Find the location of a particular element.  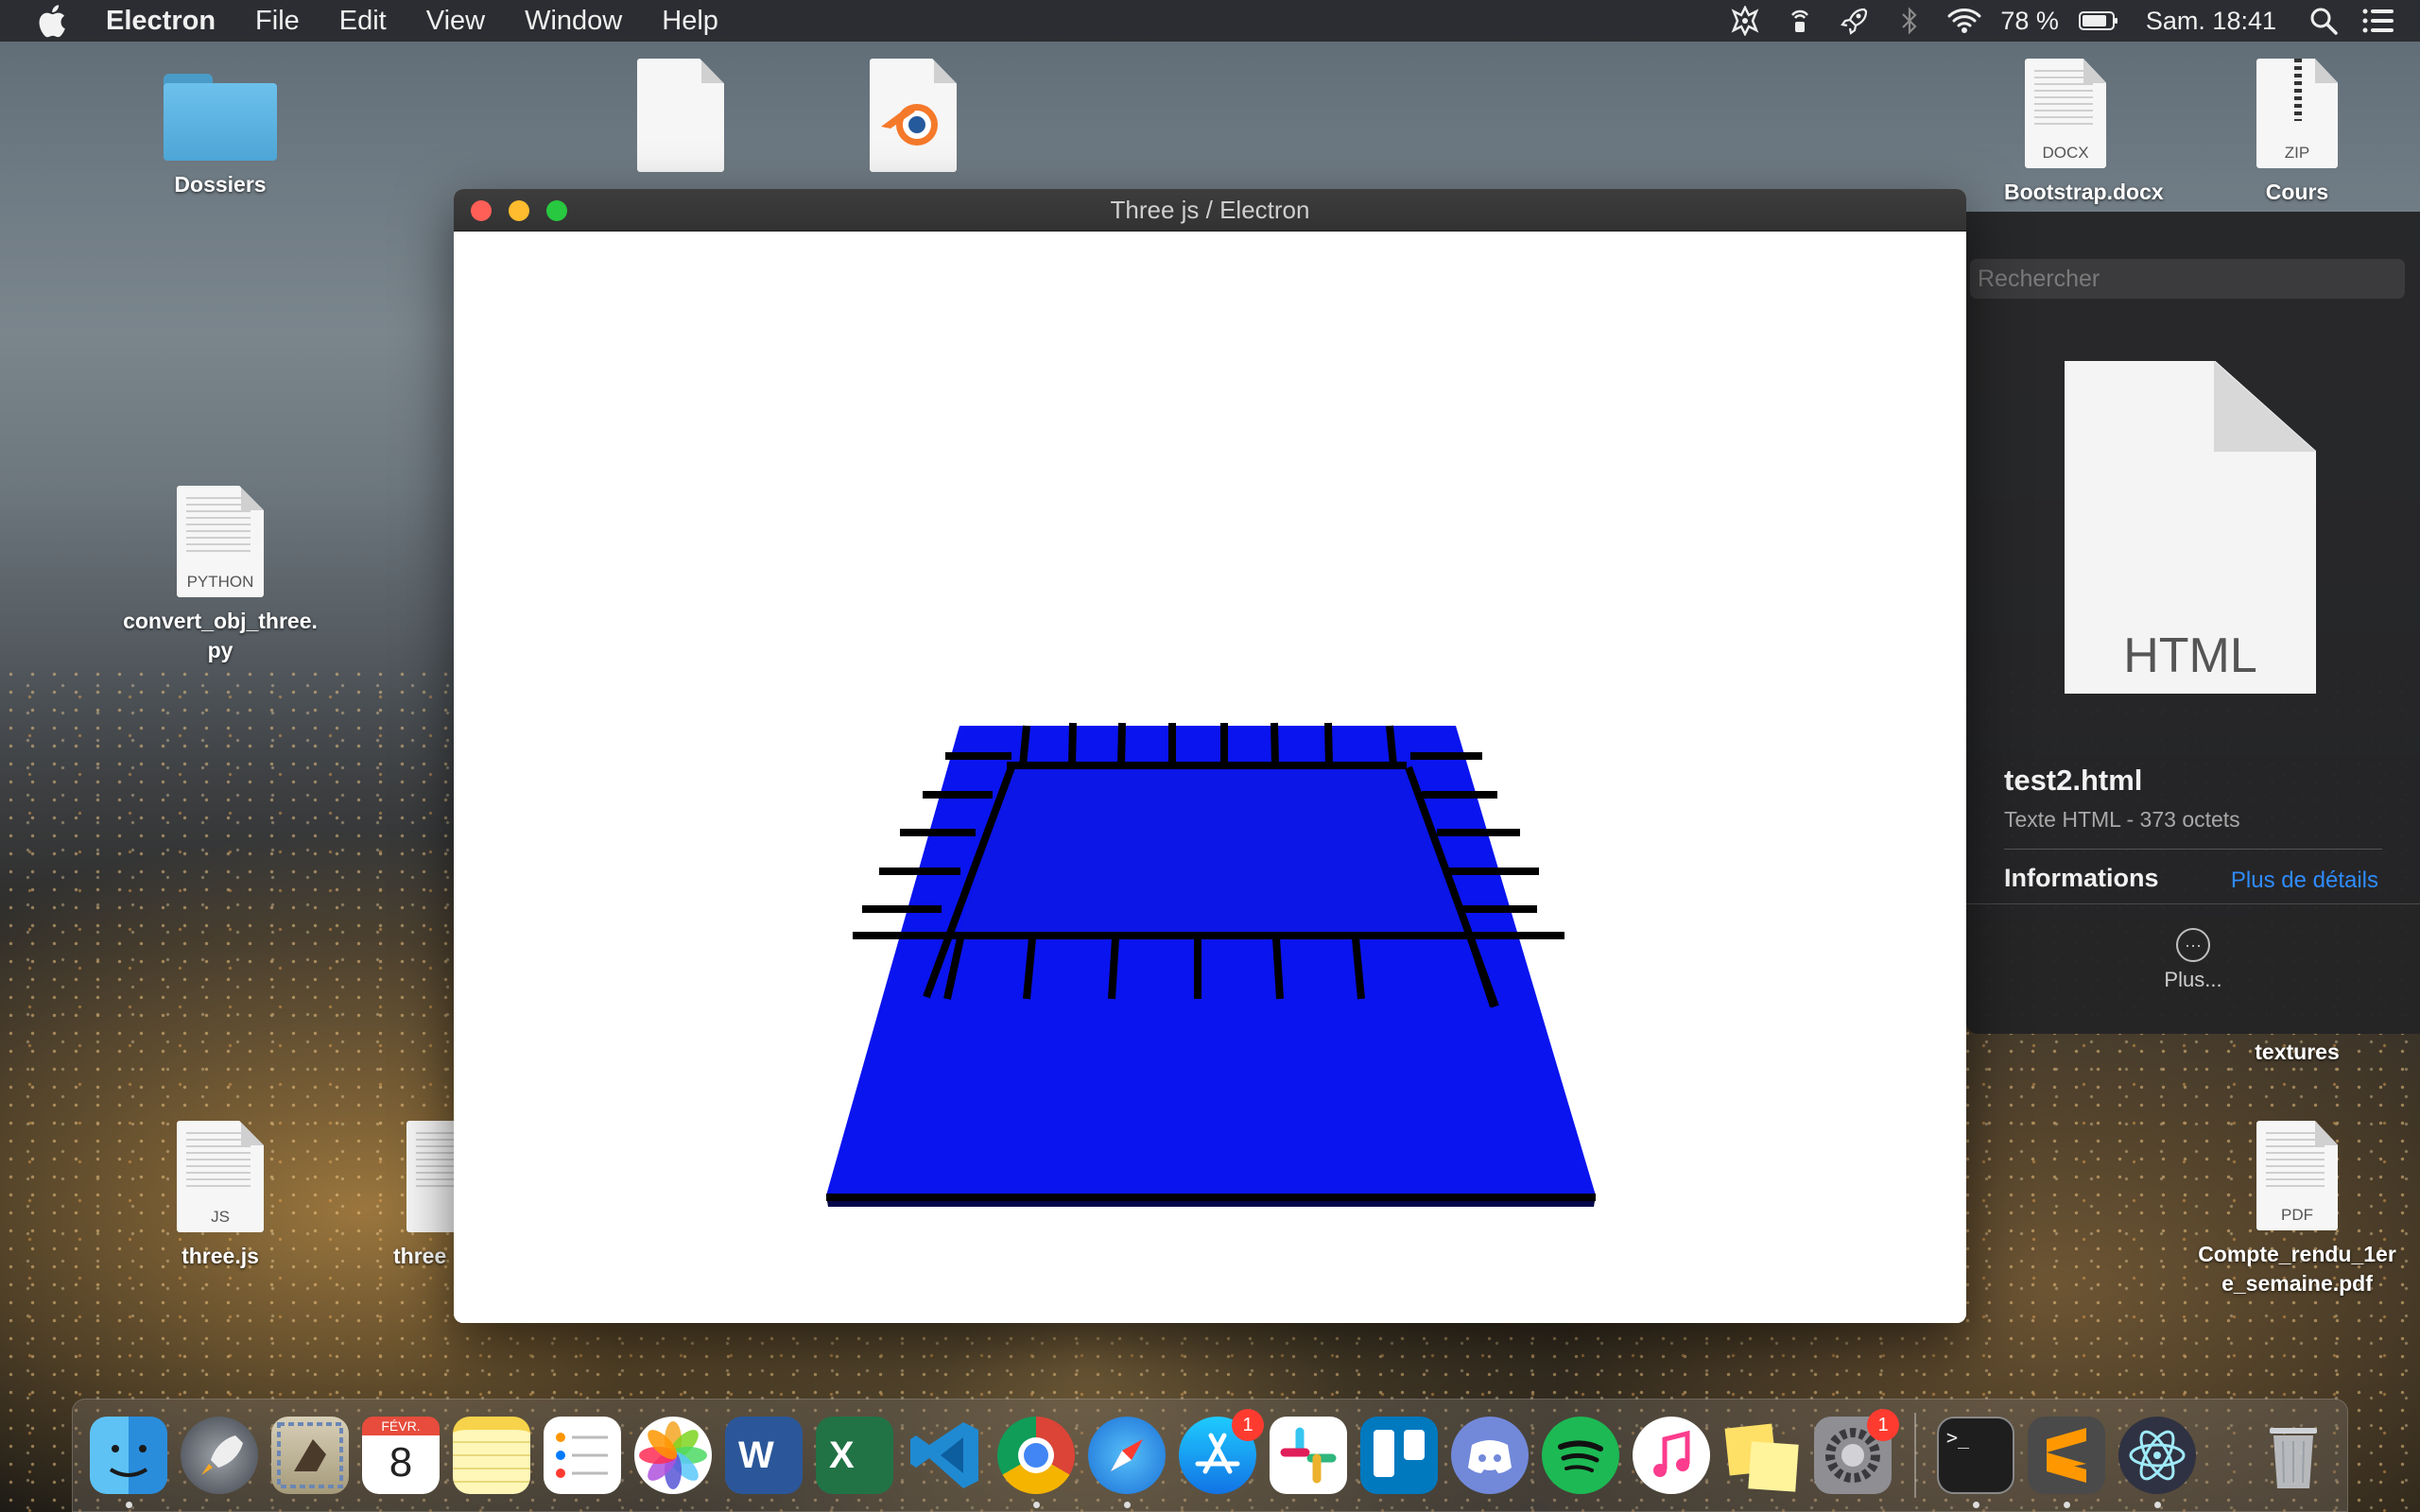

apple-menu-icon is located at coordinates (54, 21).